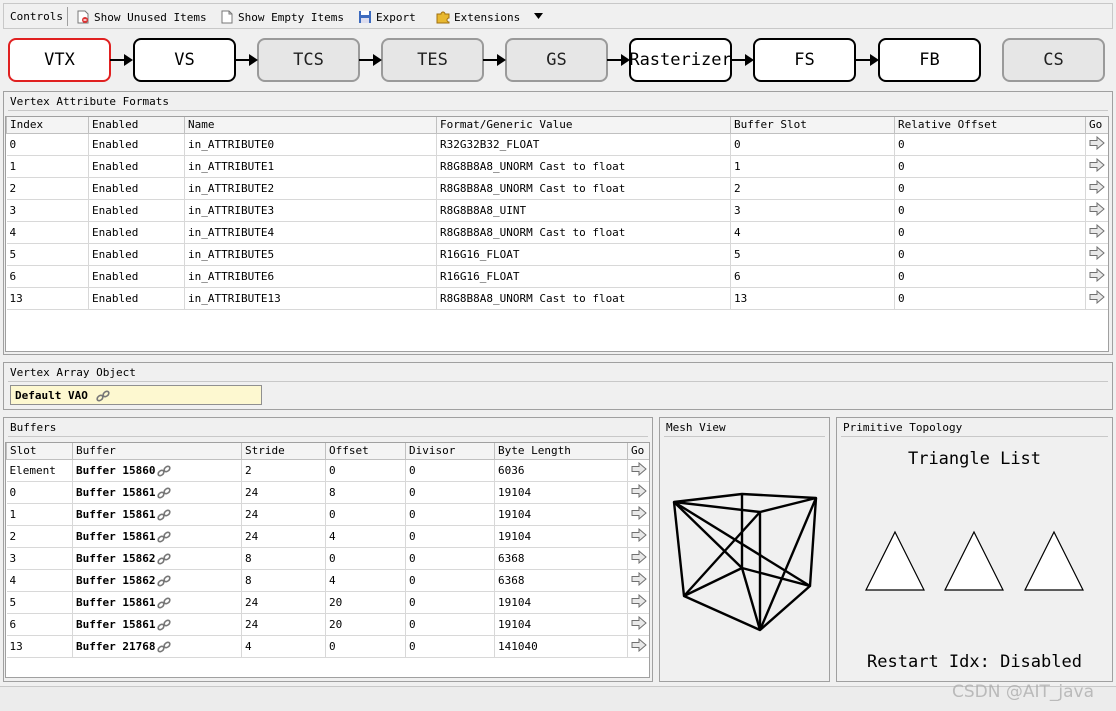 The height and width of the screenshot is (711, 1116). What do you see at coordinates (327, 514) in the screenshot?
I see `table-row: 1 Buffer 15861 24 0 0 19104` at bounding box center [327, 514].